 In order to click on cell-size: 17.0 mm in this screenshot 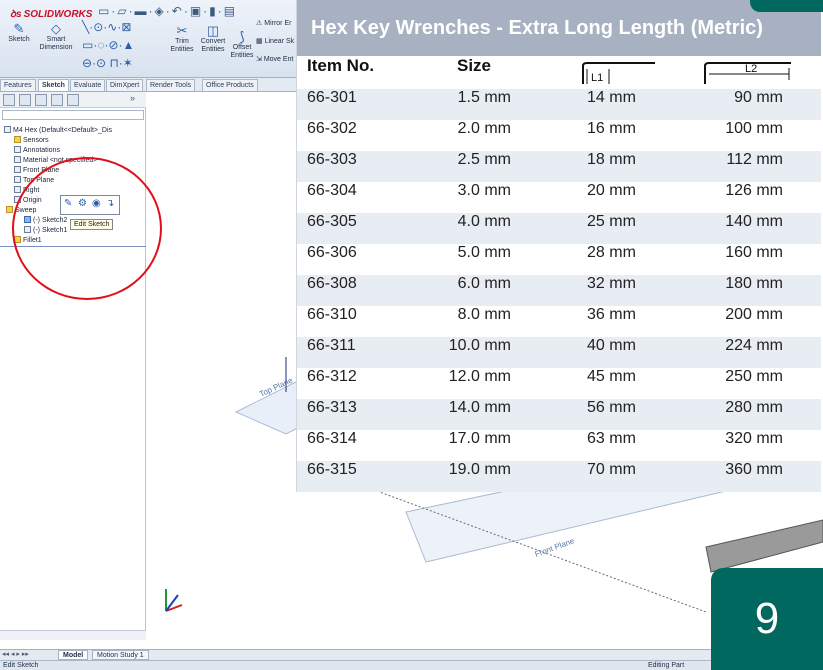, I will do `click(479, 438)`.